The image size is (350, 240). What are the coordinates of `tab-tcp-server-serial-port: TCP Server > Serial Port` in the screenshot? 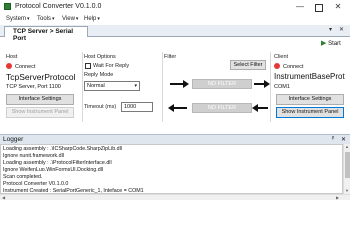 It's located at (46, 34).